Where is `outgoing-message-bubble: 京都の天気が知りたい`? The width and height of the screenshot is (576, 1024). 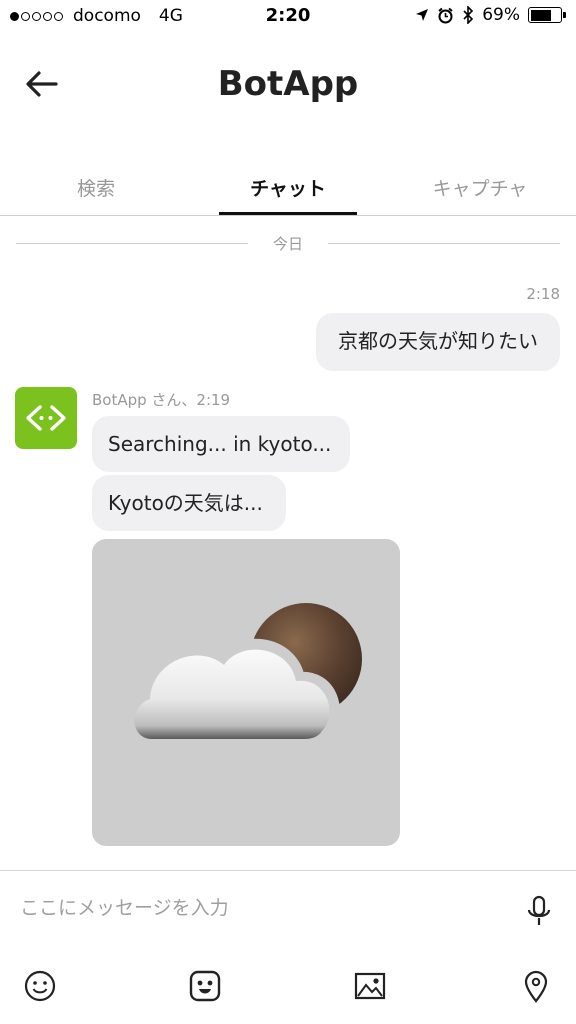 outgoing-message-bubble: 京都の天気が知りたい is located at coordinates (438, 342).